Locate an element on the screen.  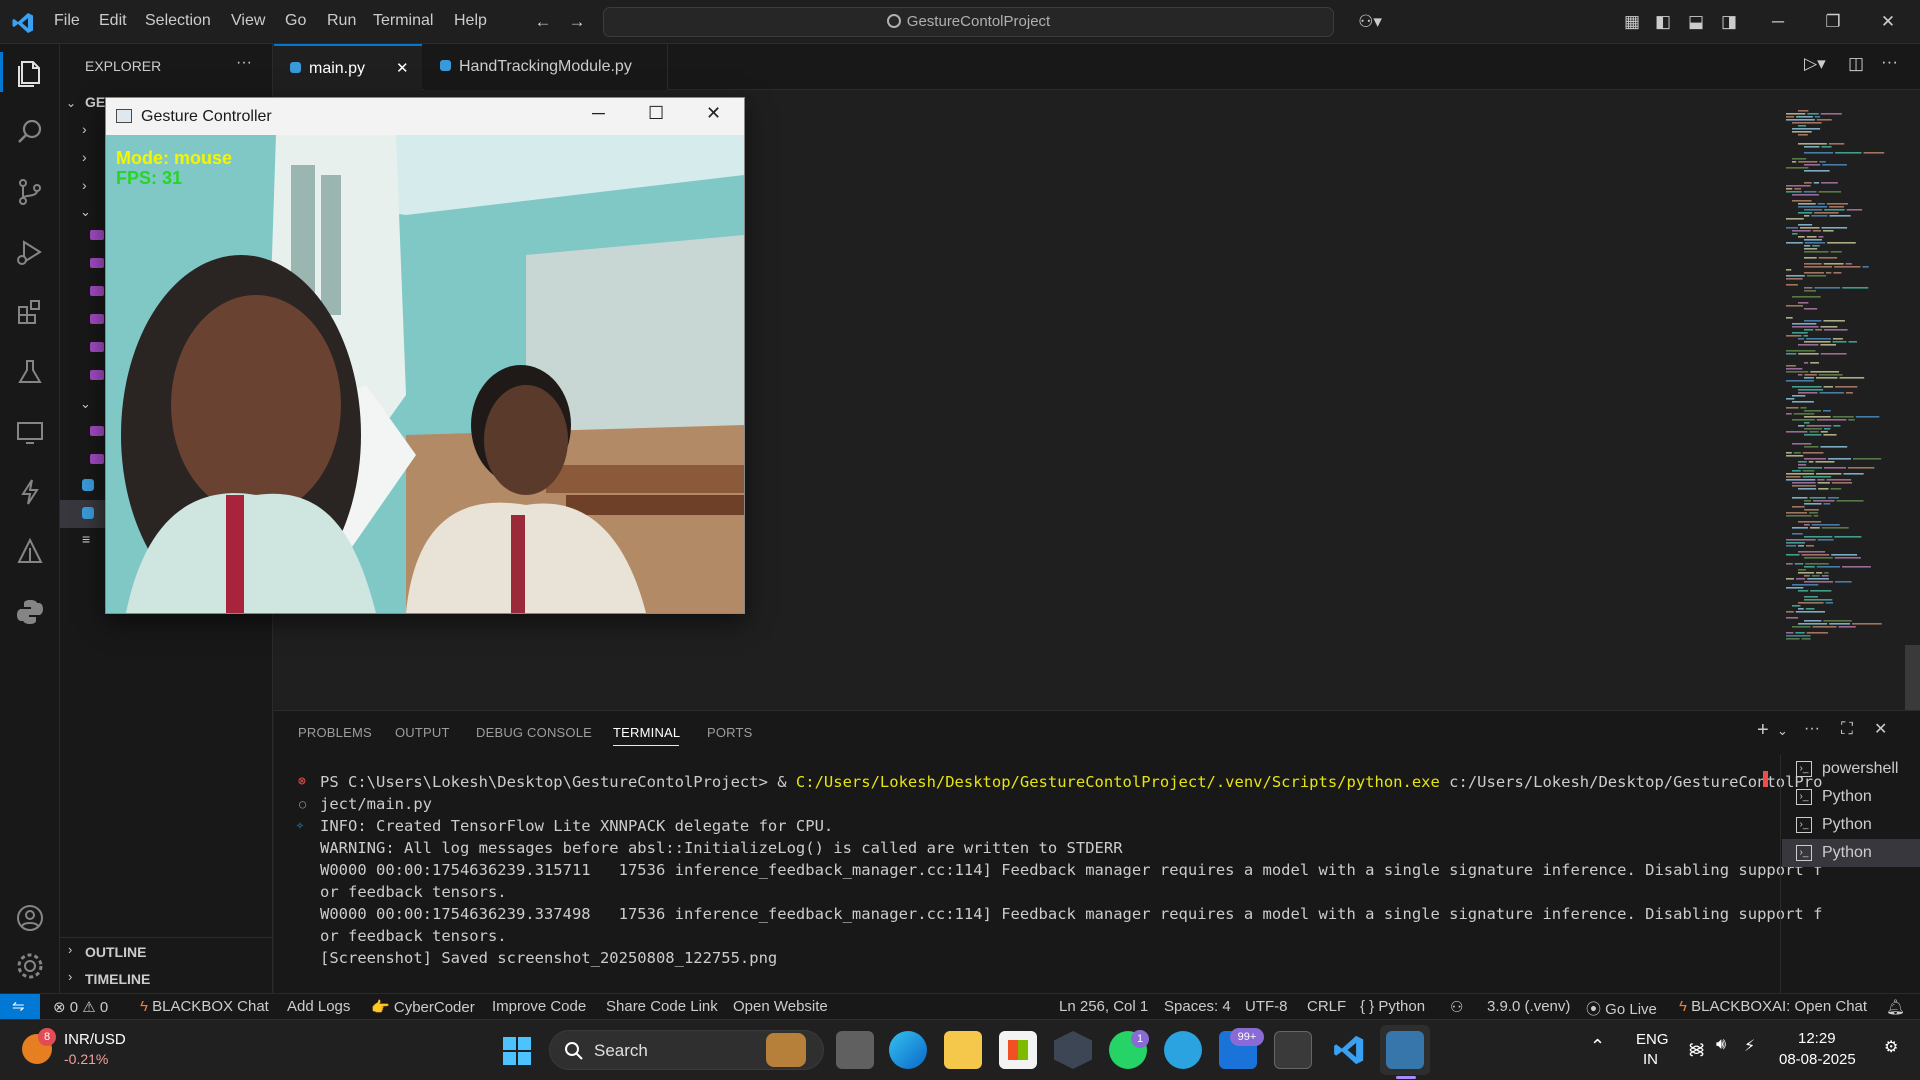
encoding: UTF-8 is located at coordinates (1266, 1006).